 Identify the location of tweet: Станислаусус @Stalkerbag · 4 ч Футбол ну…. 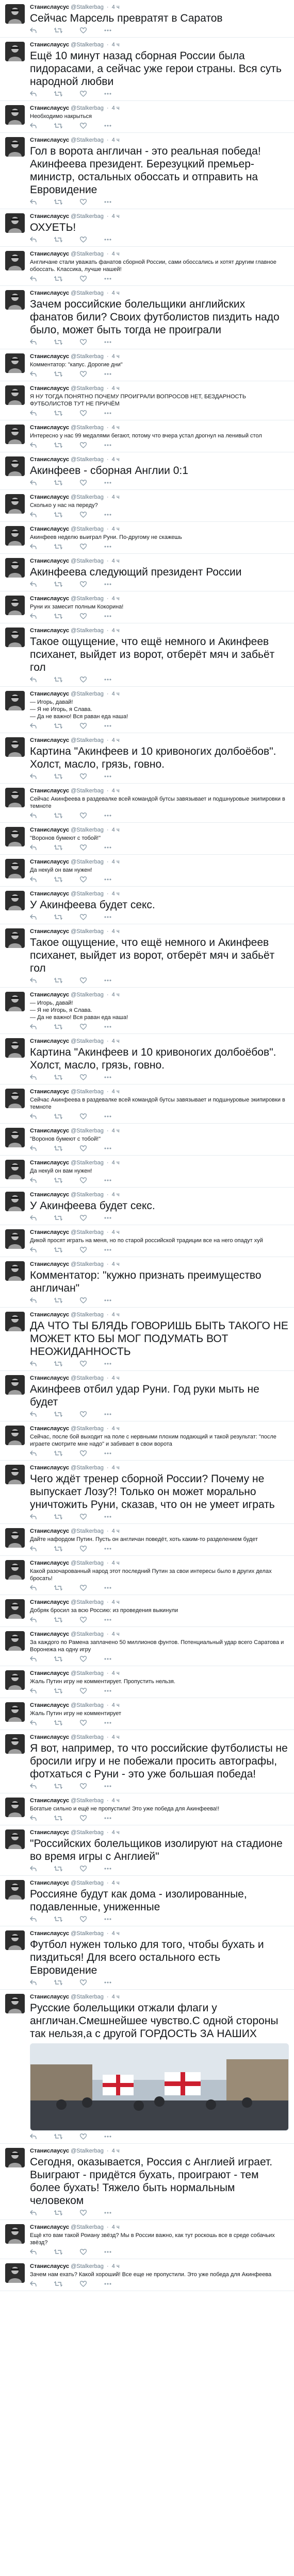
(147, 1958).